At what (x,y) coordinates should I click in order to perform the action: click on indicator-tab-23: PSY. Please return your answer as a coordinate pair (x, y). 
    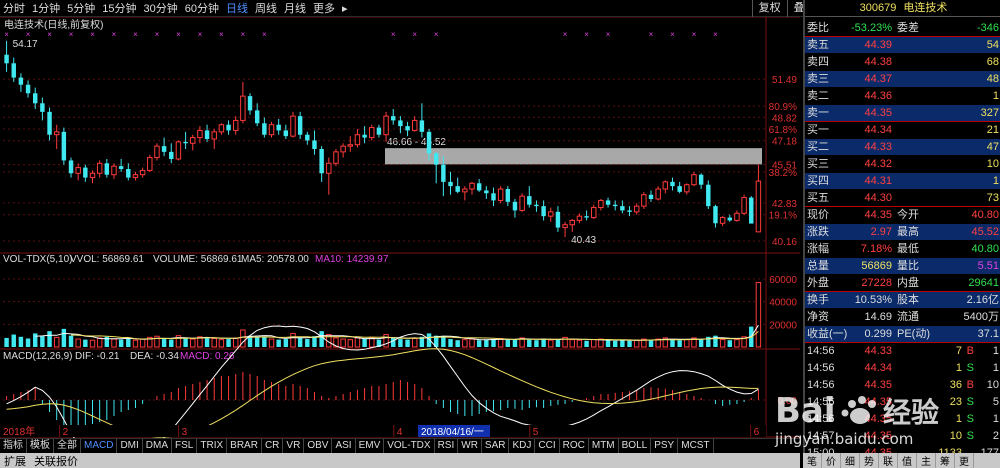
    Looking at the image, I should click on (665, 446).